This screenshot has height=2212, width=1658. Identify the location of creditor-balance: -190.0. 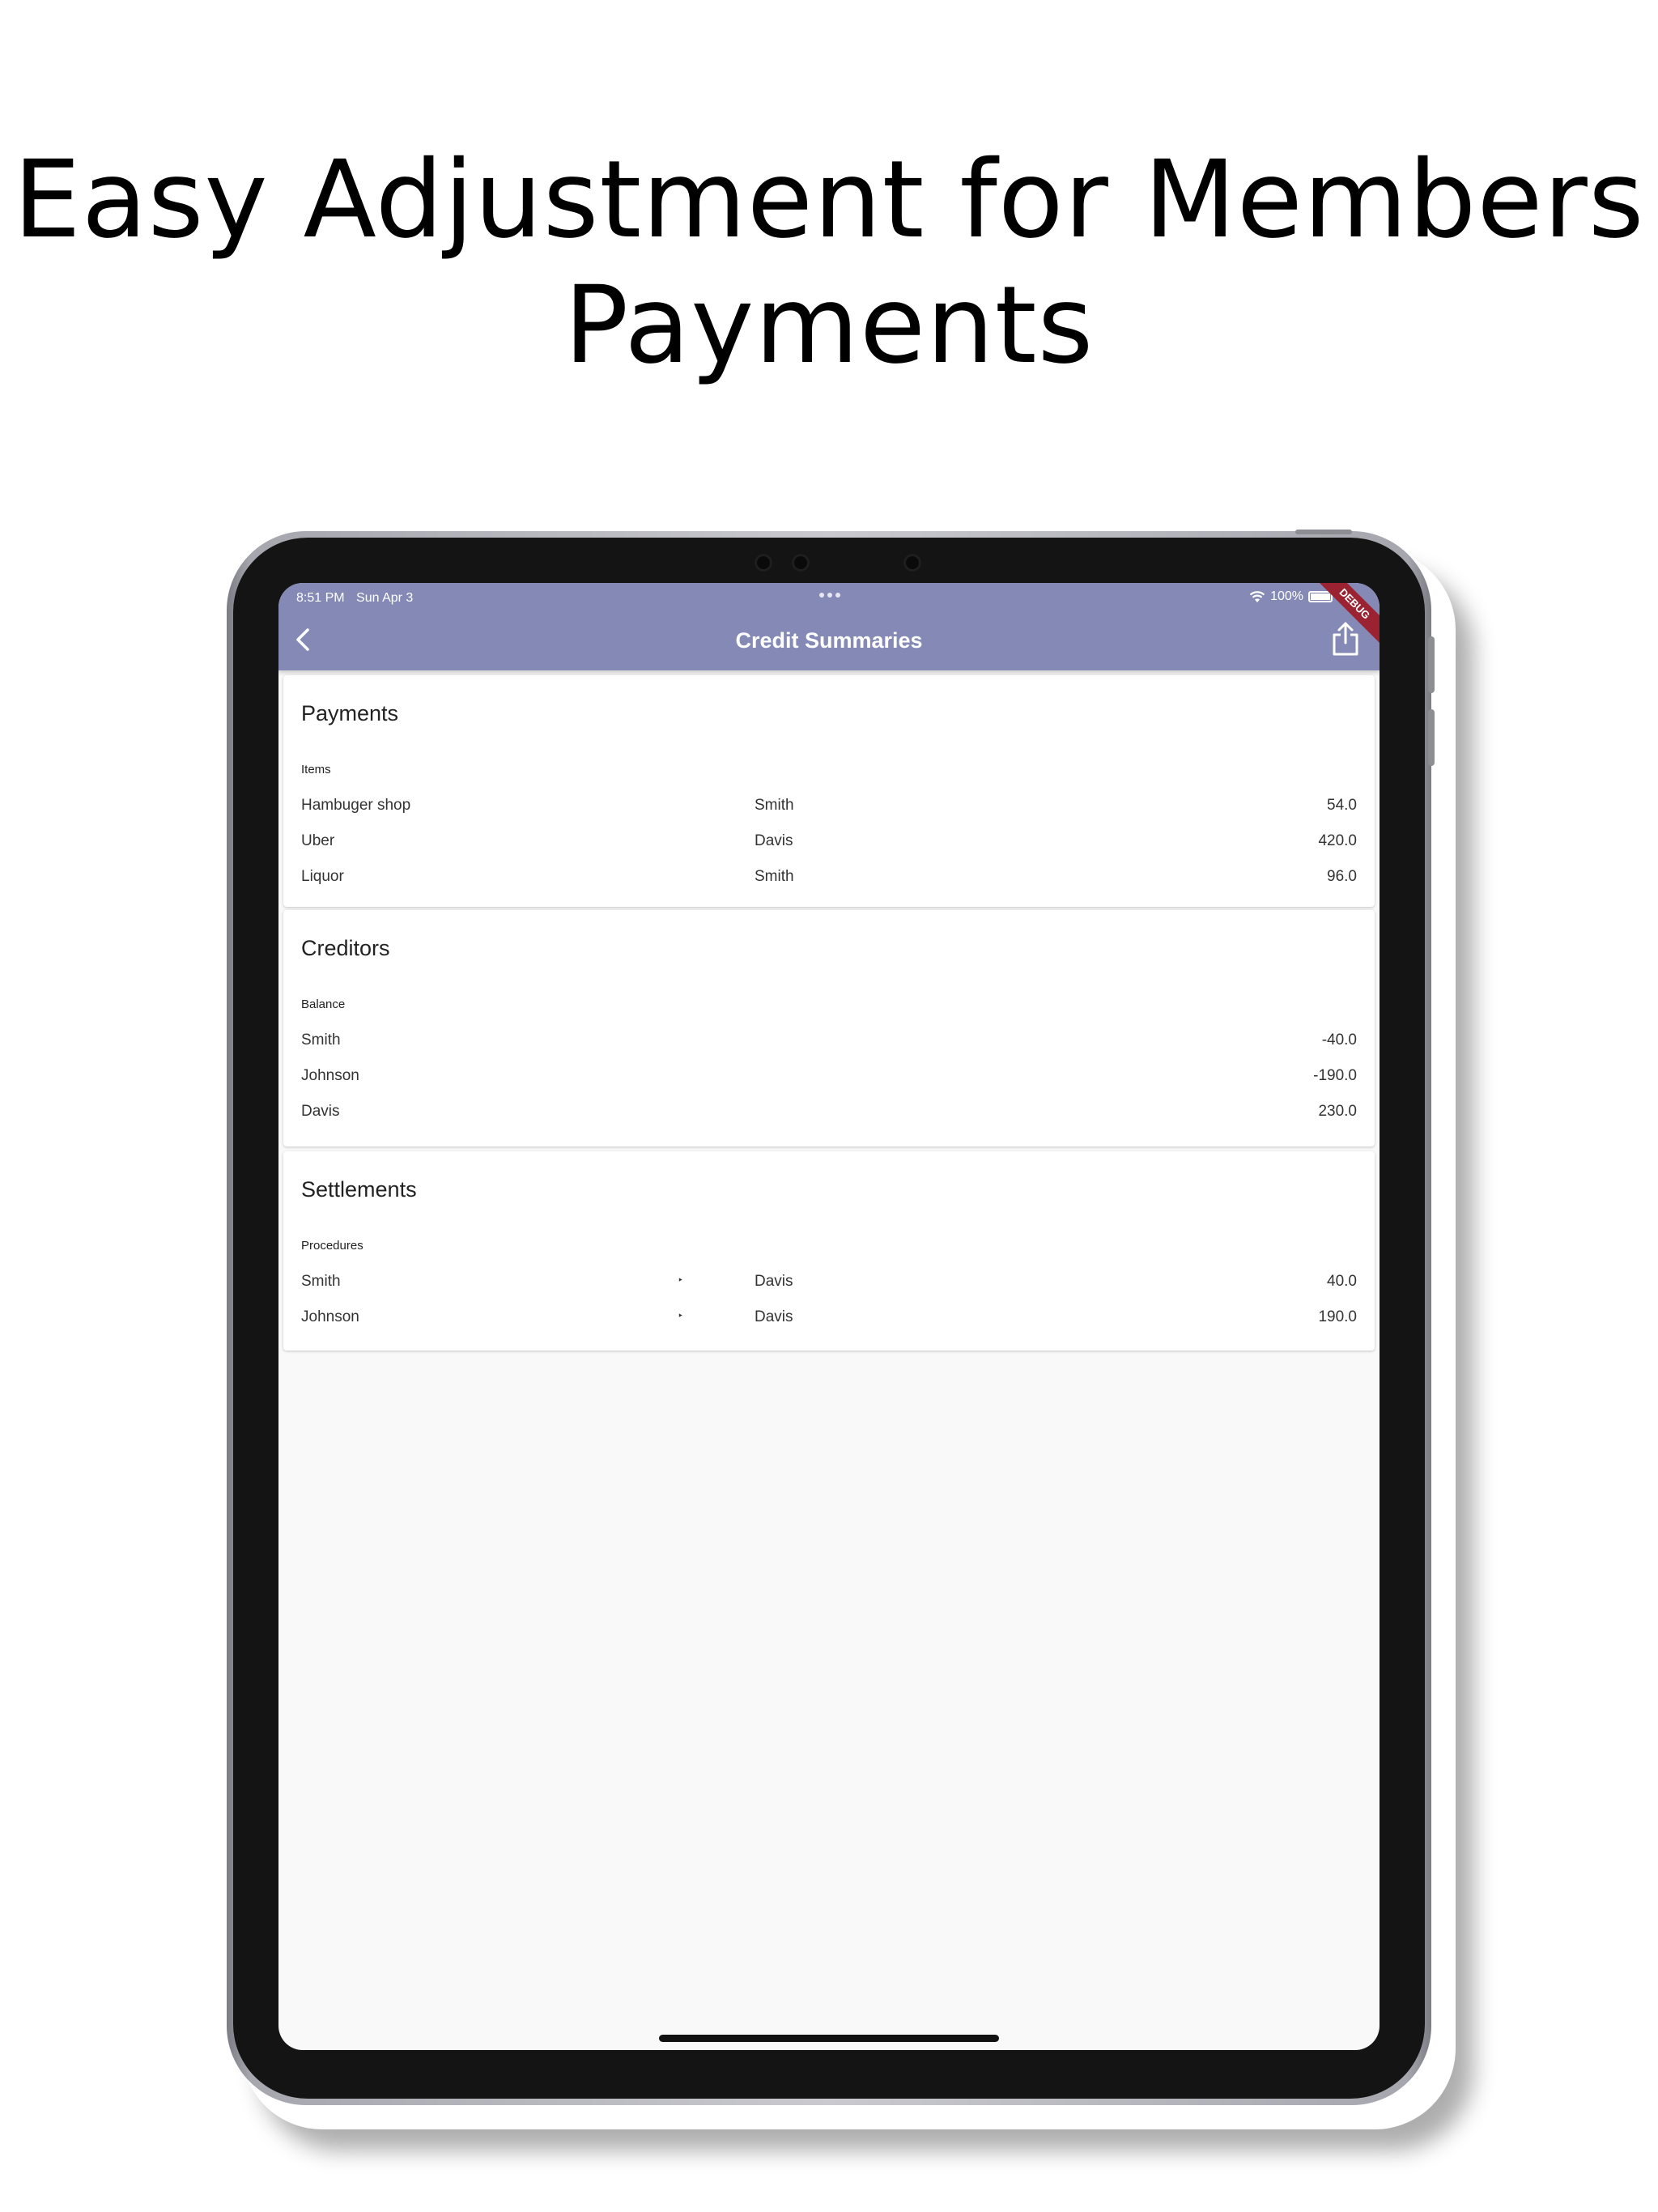
(1335, 1076).